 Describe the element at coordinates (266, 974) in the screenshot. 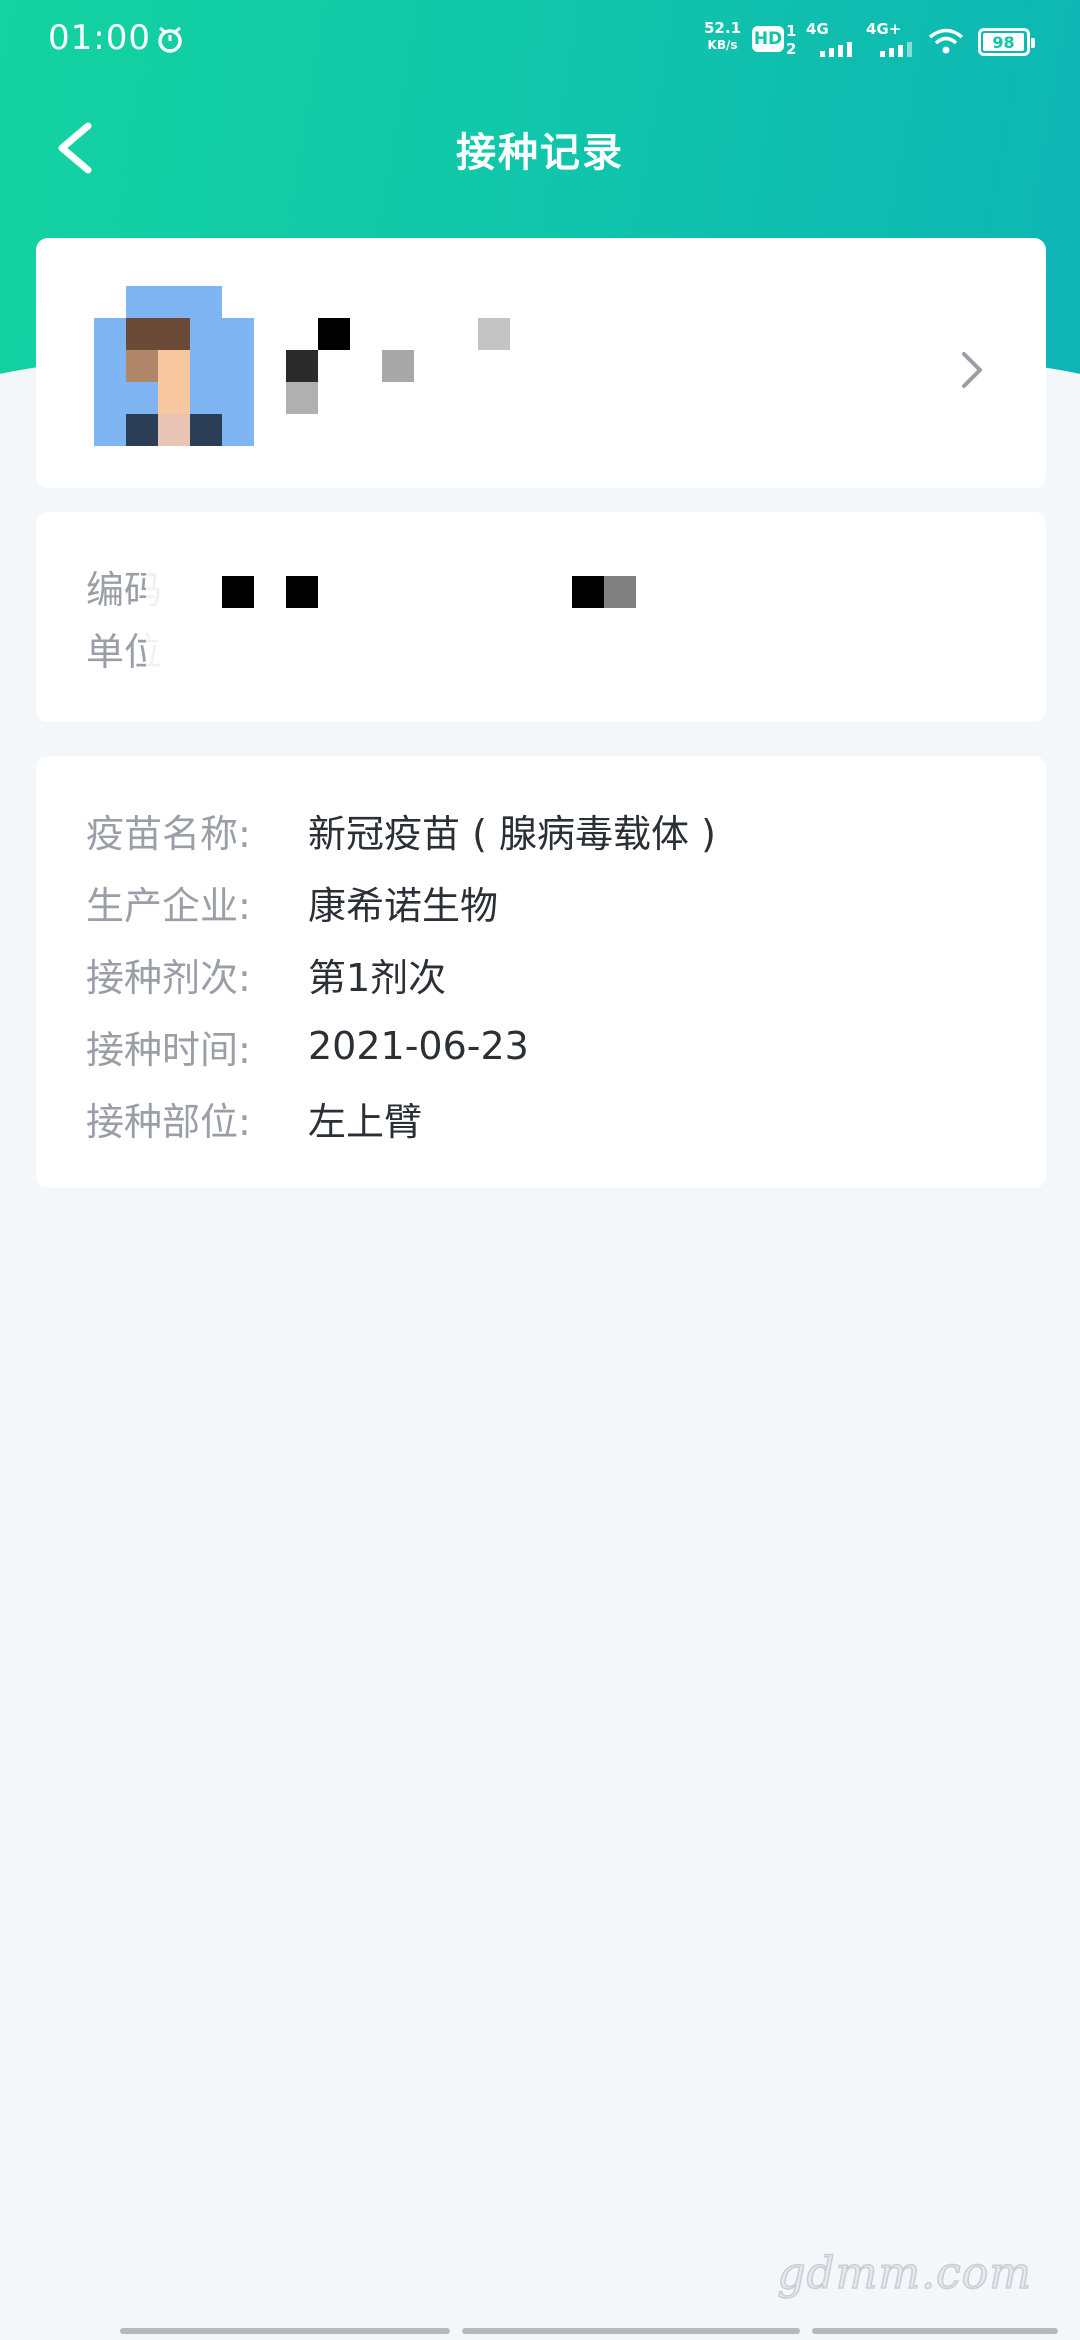

I see `detail-row-dose: 接种剂次: 第1剂次` at that location.